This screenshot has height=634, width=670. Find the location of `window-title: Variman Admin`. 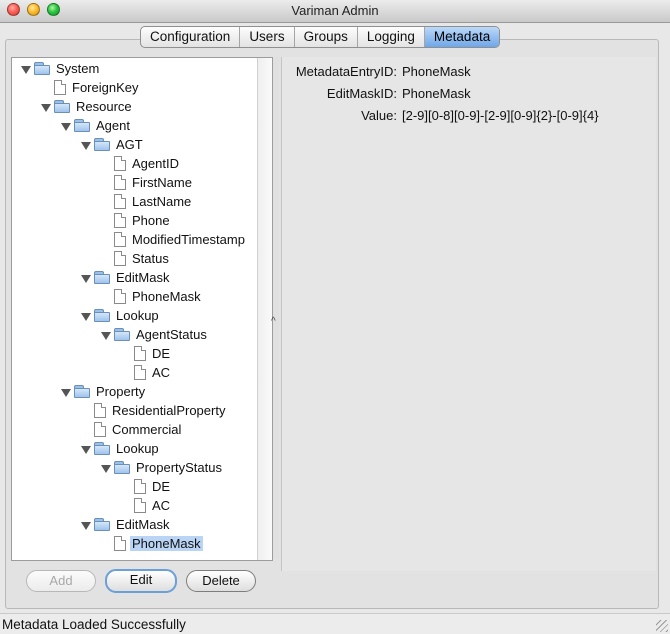

window-title: Variman Admin is located at coordinates (335, 10).